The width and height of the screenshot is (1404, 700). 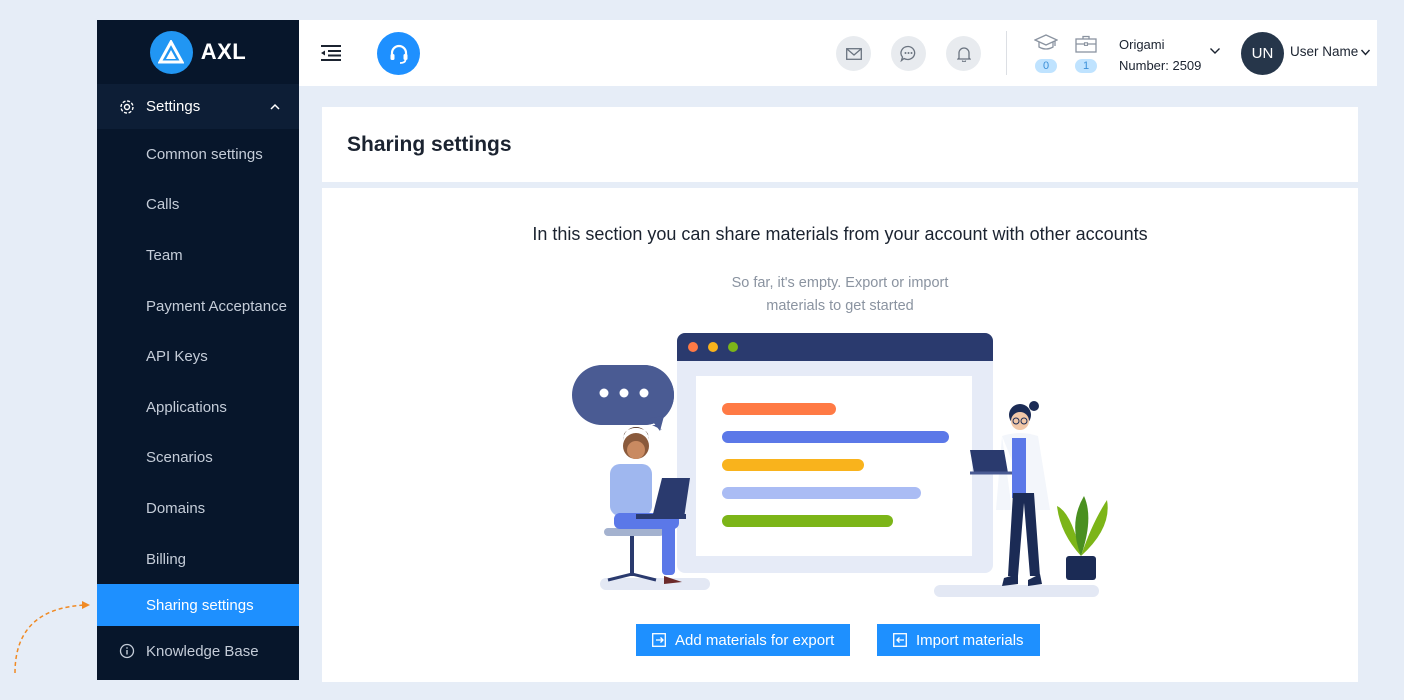 I want to click on sidebar-item-api-keys: API Keys, so click(x=198, y=356).